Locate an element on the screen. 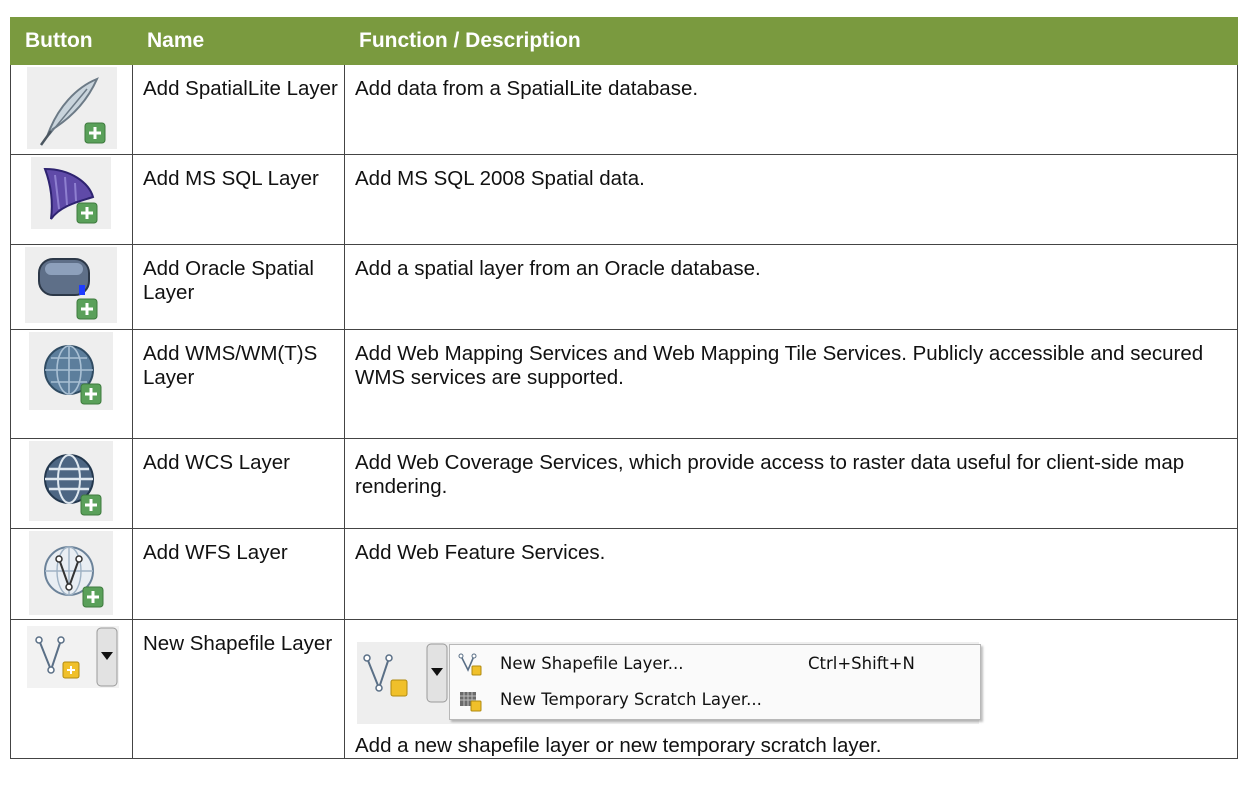 The image size is (1250, 797). spatialite-feather-add-icon is located at coordinates (72, 108).